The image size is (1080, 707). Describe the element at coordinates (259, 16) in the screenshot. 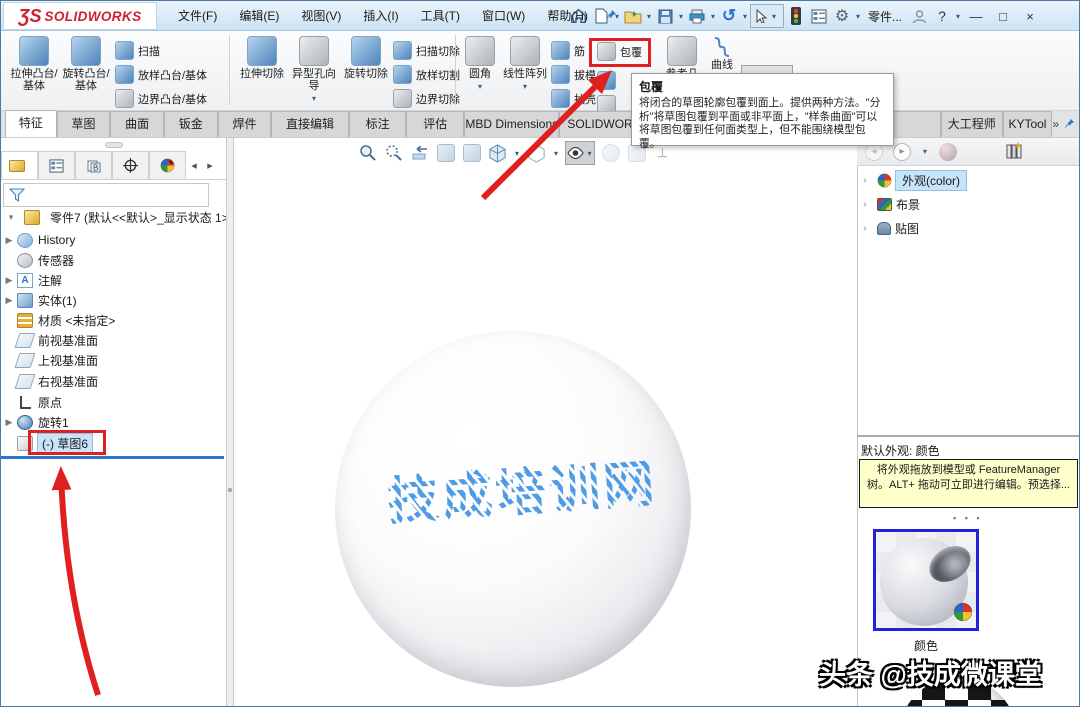

I see `menu-edit: 编辑(E)` at that location.